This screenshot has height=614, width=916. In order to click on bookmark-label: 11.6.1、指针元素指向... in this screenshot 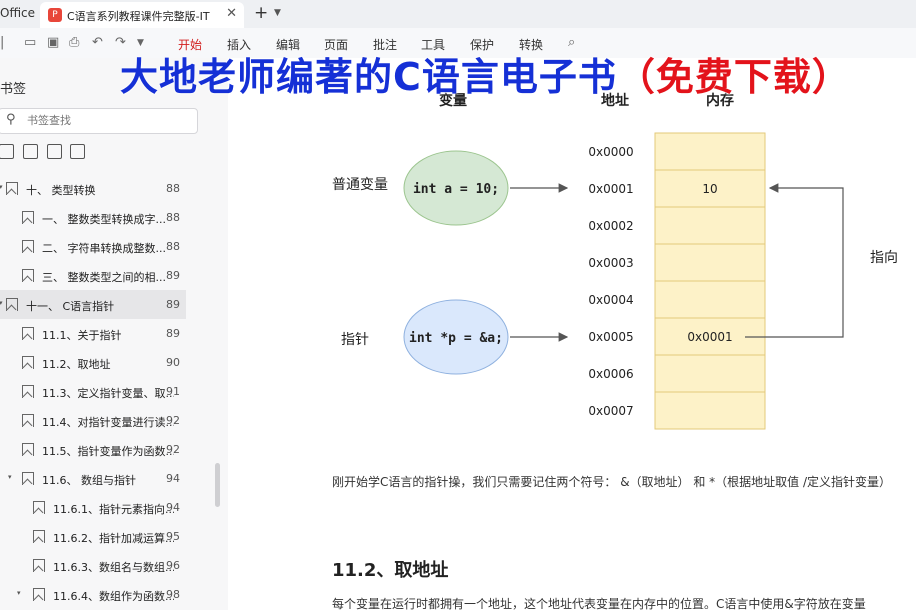, I will do `click(113, 509)`.